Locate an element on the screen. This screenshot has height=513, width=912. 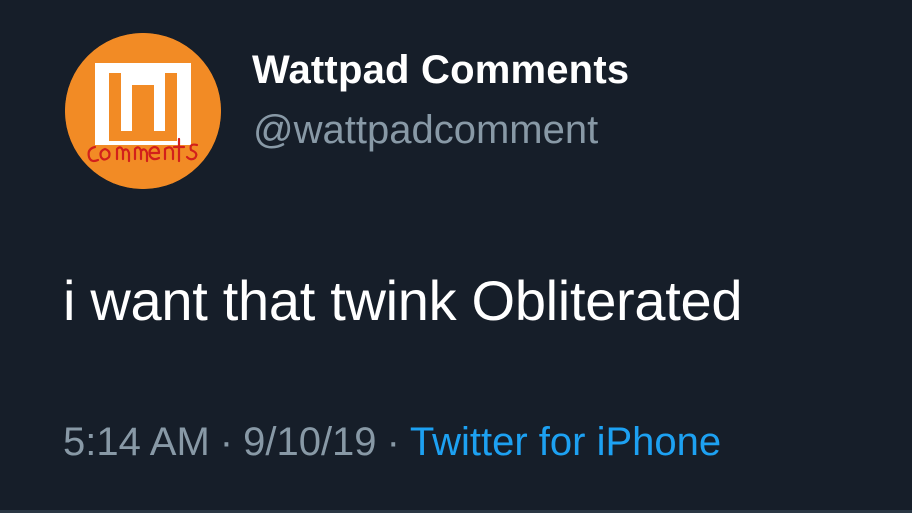
wattpad-comments-logo-icon is located at coordinates (143, 111).